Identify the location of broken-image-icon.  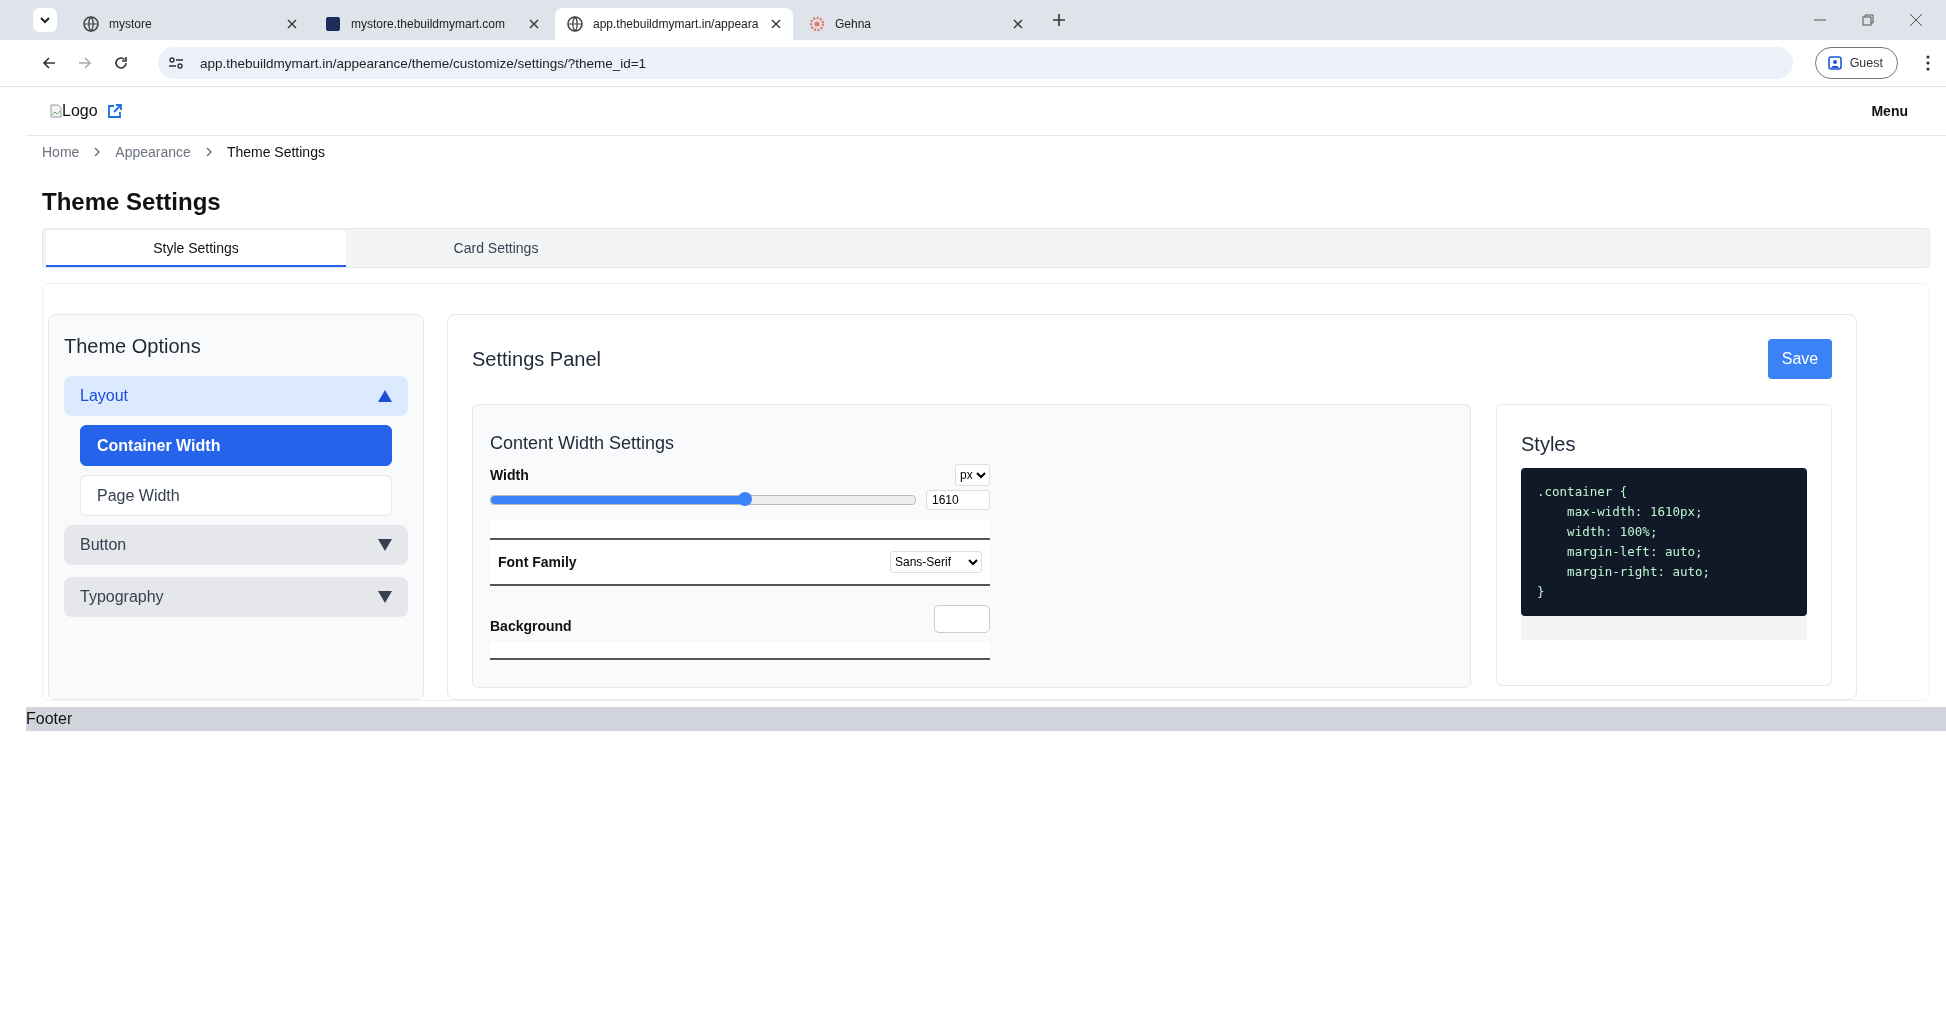
(56, 111).